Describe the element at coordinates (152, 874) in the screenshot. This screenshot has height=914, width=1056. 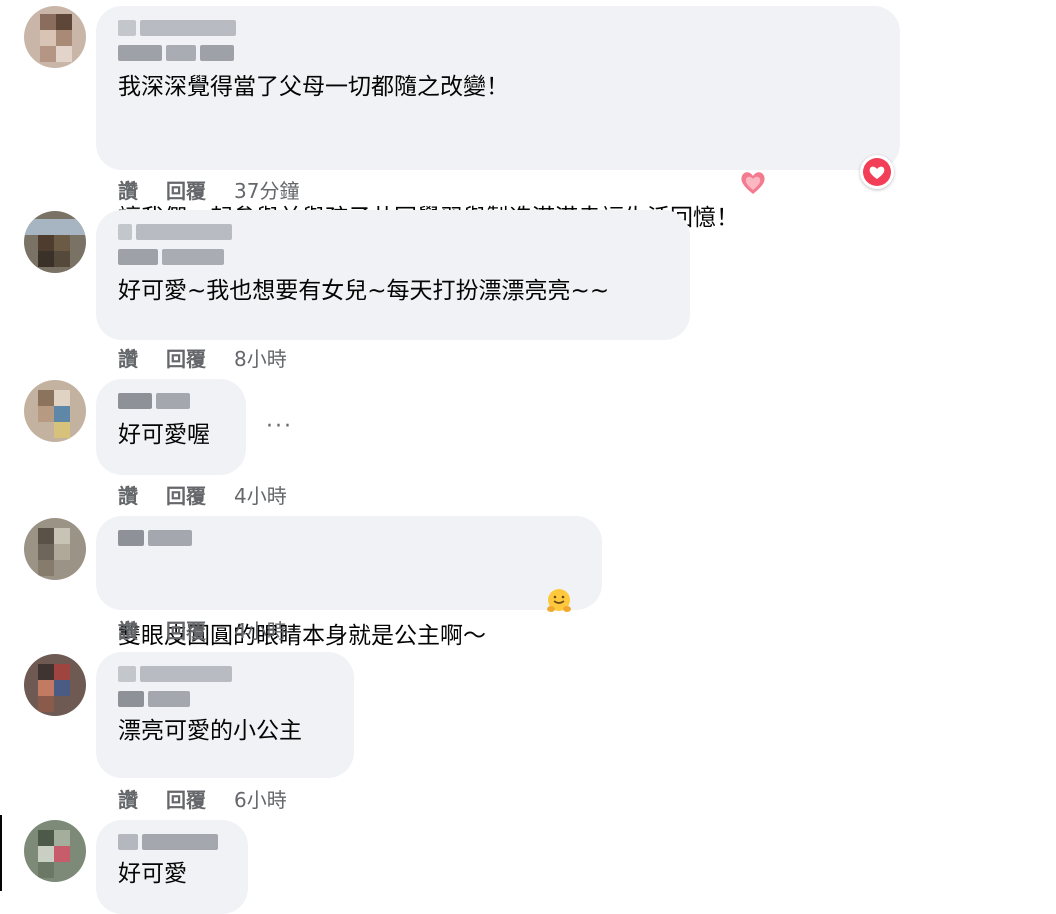
I see `comment-text: 好可愛` at that location.